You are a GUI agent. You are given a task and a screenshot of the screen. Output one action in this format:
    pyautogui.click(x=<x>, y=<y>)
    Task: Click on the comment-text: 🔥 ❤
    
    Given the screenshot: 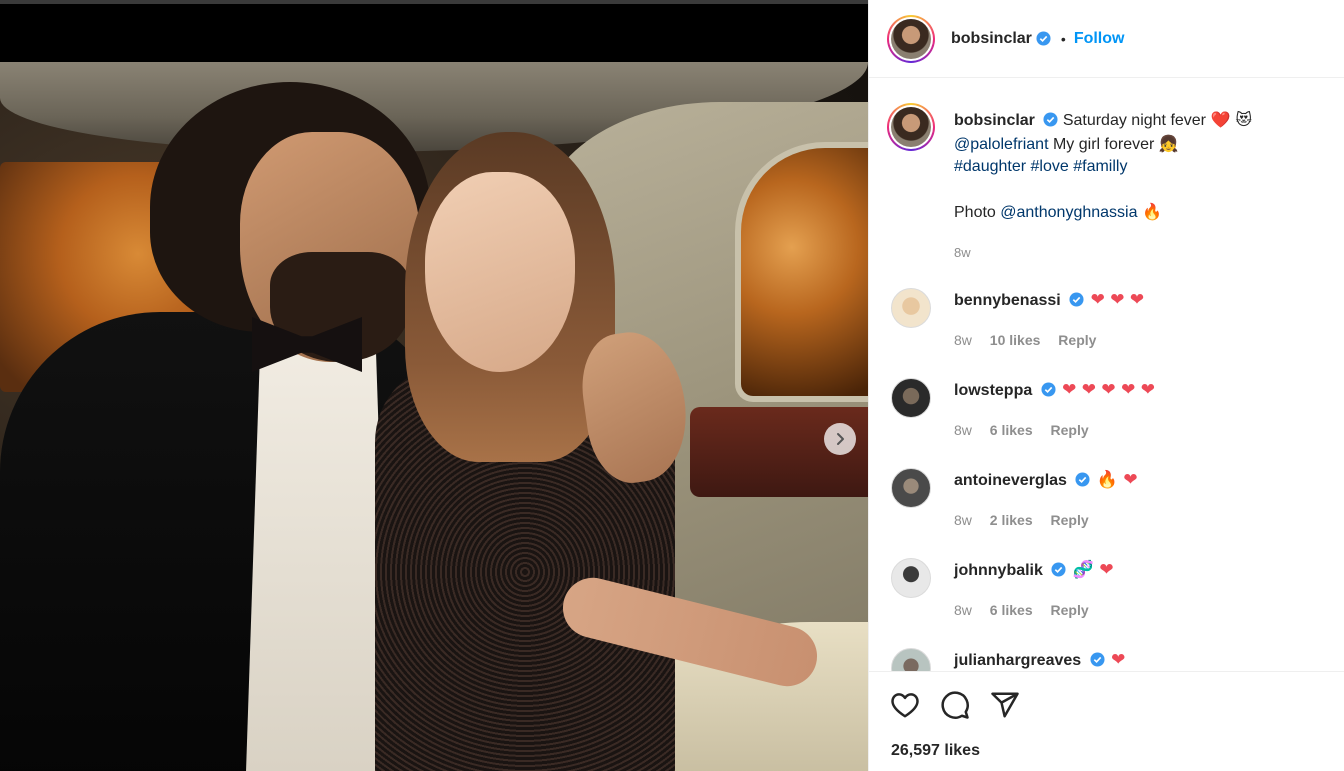 What is the action you would take?
    pyautogui.click(x=1117, y=480)
    